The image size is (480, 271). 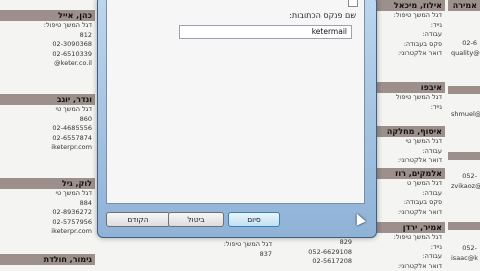 I want to click on mouse-cursor-icon, so click(x=359, y=218).